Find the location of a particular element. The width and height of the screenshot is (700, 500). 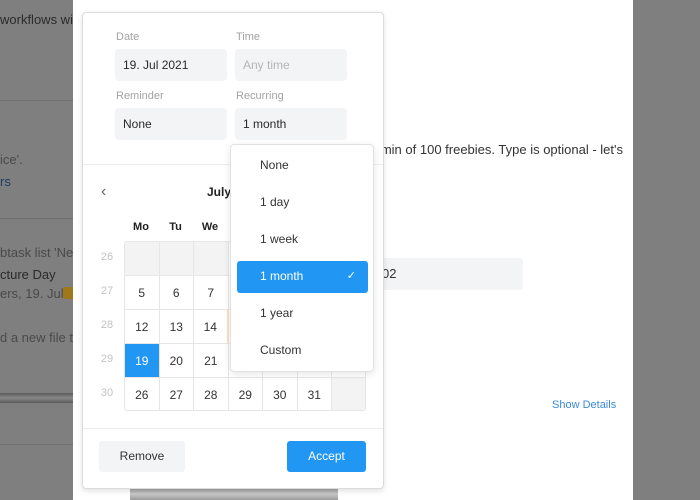

option-label: None is located at coordinates (274, 165).